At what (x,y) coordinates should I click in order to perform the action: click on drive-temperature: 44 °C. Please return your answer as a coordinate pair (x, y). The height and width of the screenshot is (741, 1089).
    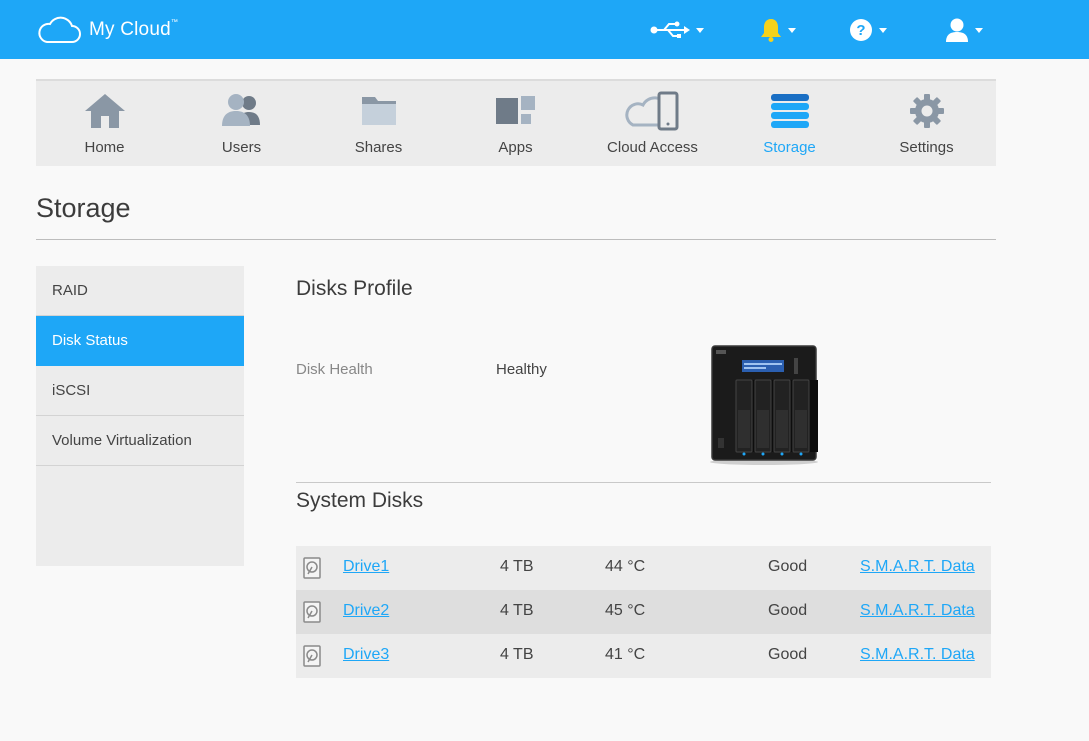
    Looking at the image, I should click on (625, 566).